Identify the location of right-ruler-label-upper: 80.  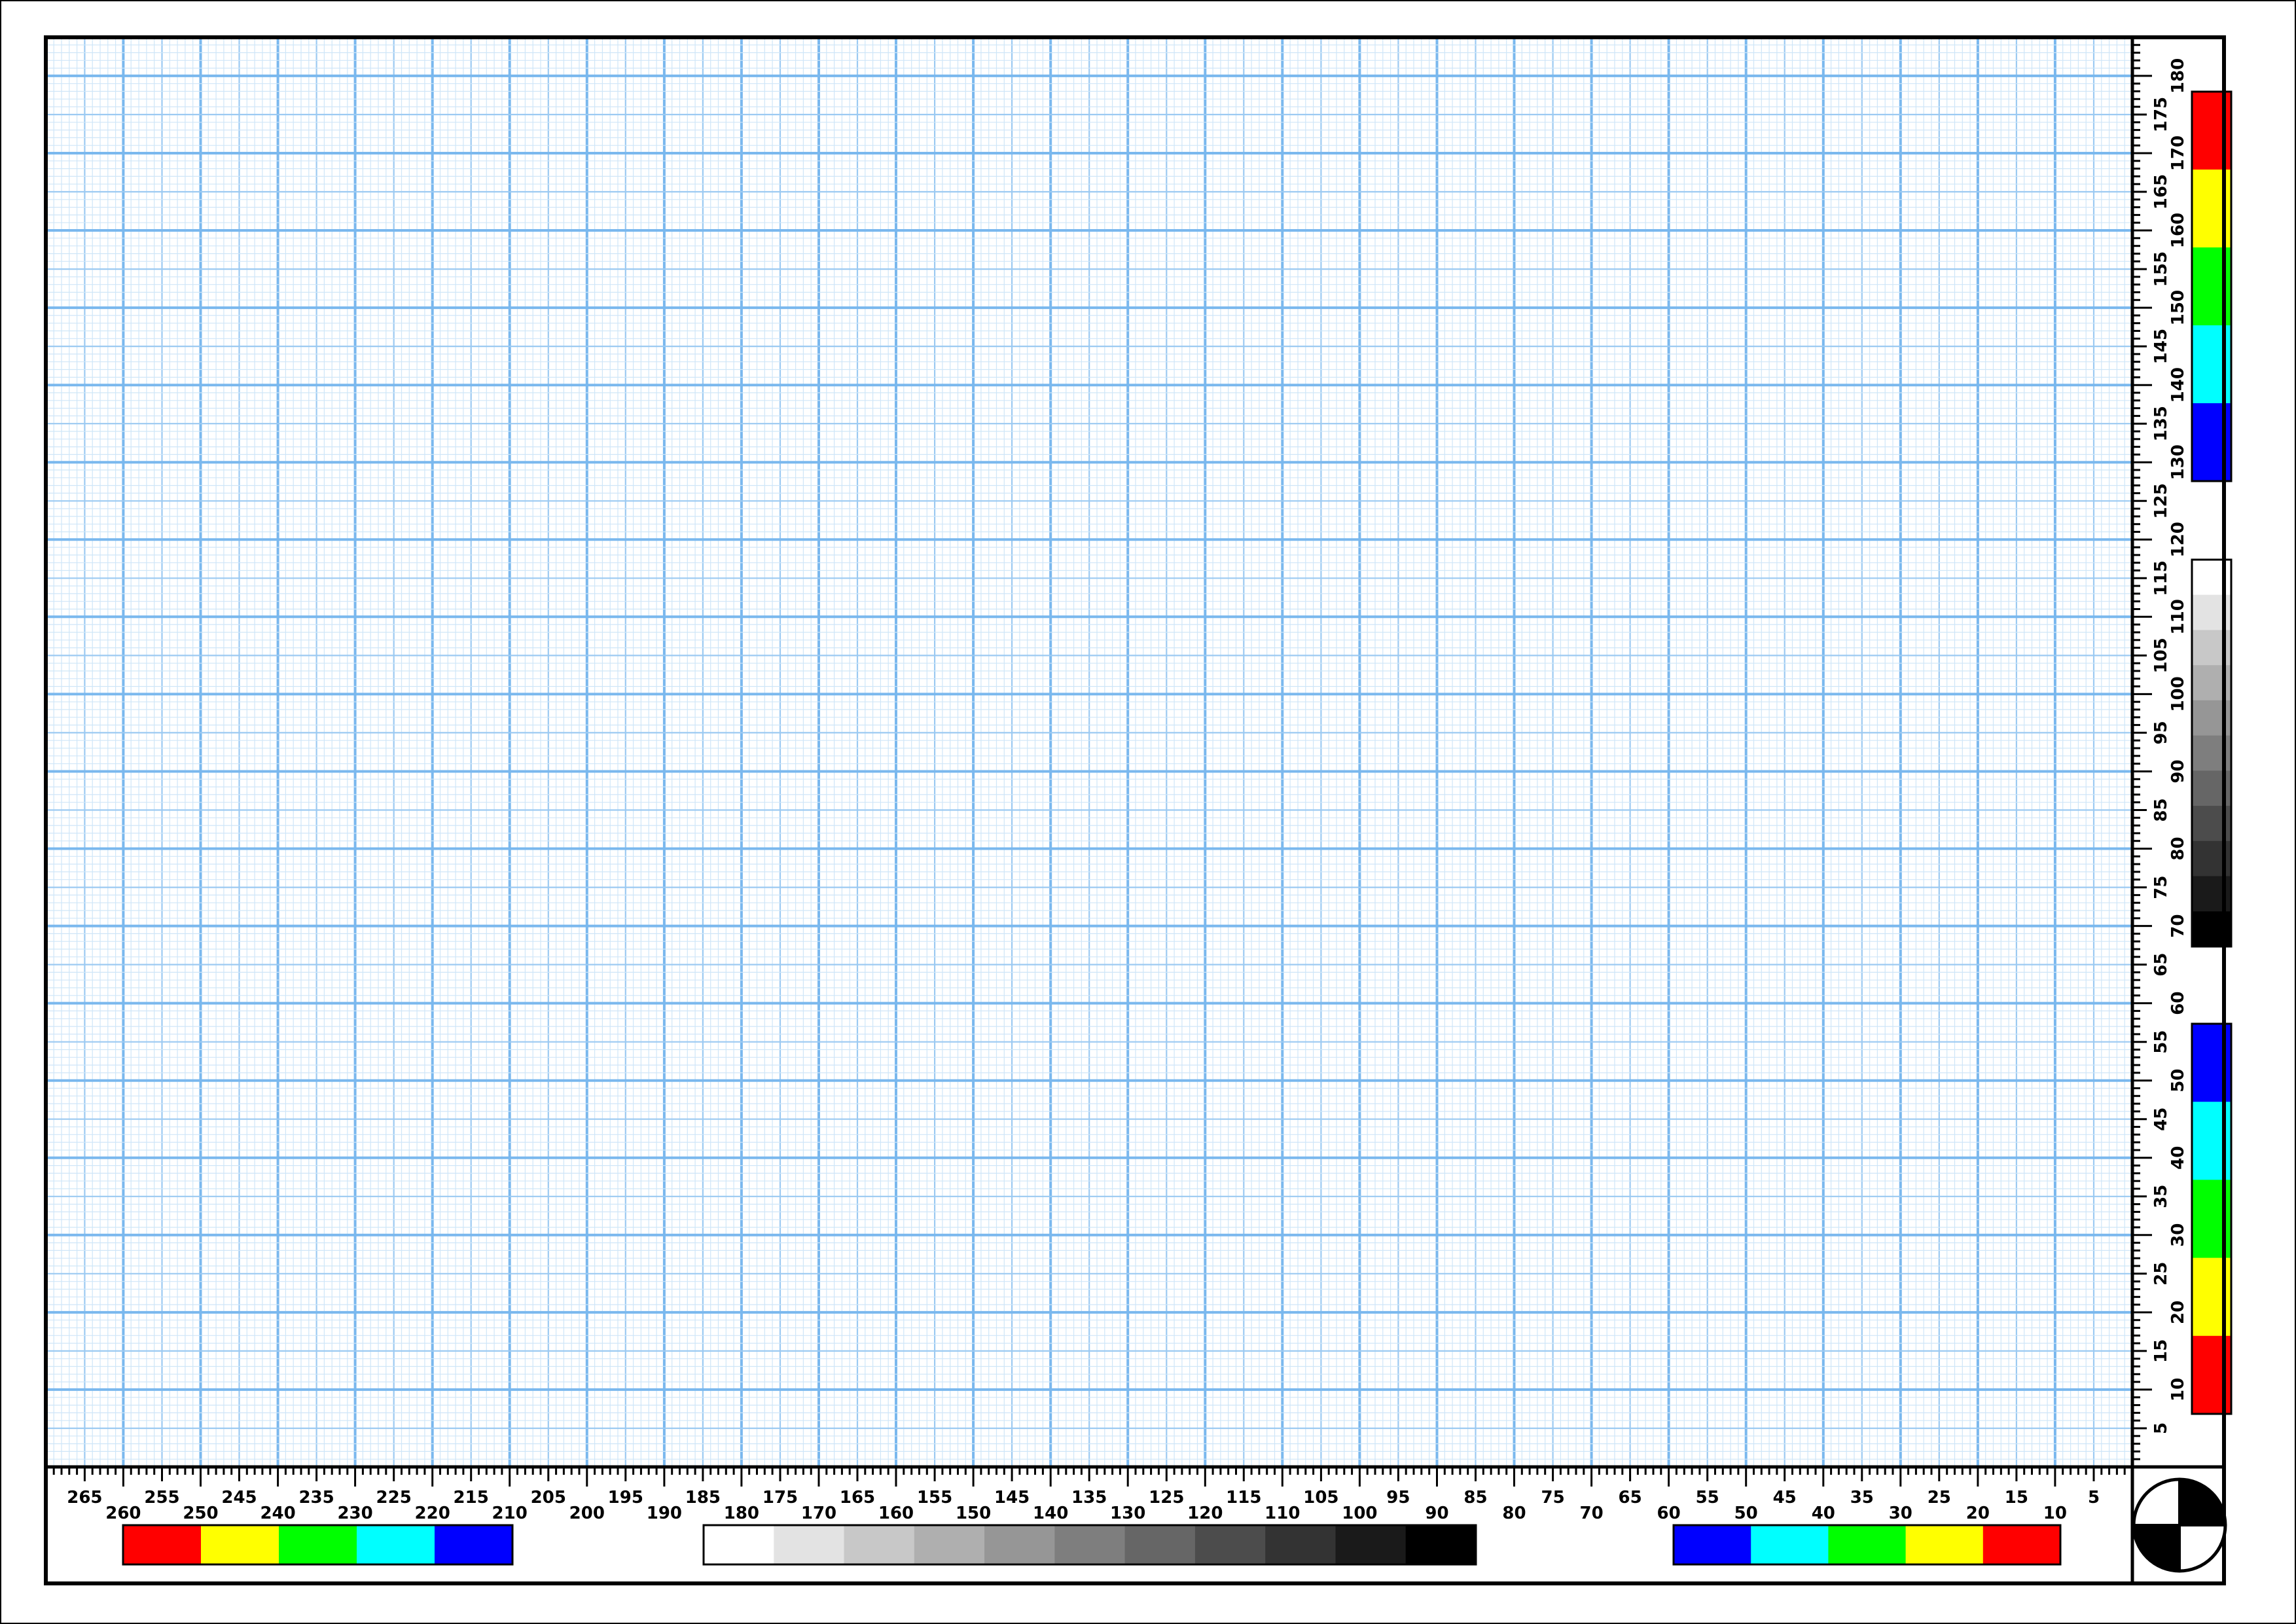
(2178, 848).